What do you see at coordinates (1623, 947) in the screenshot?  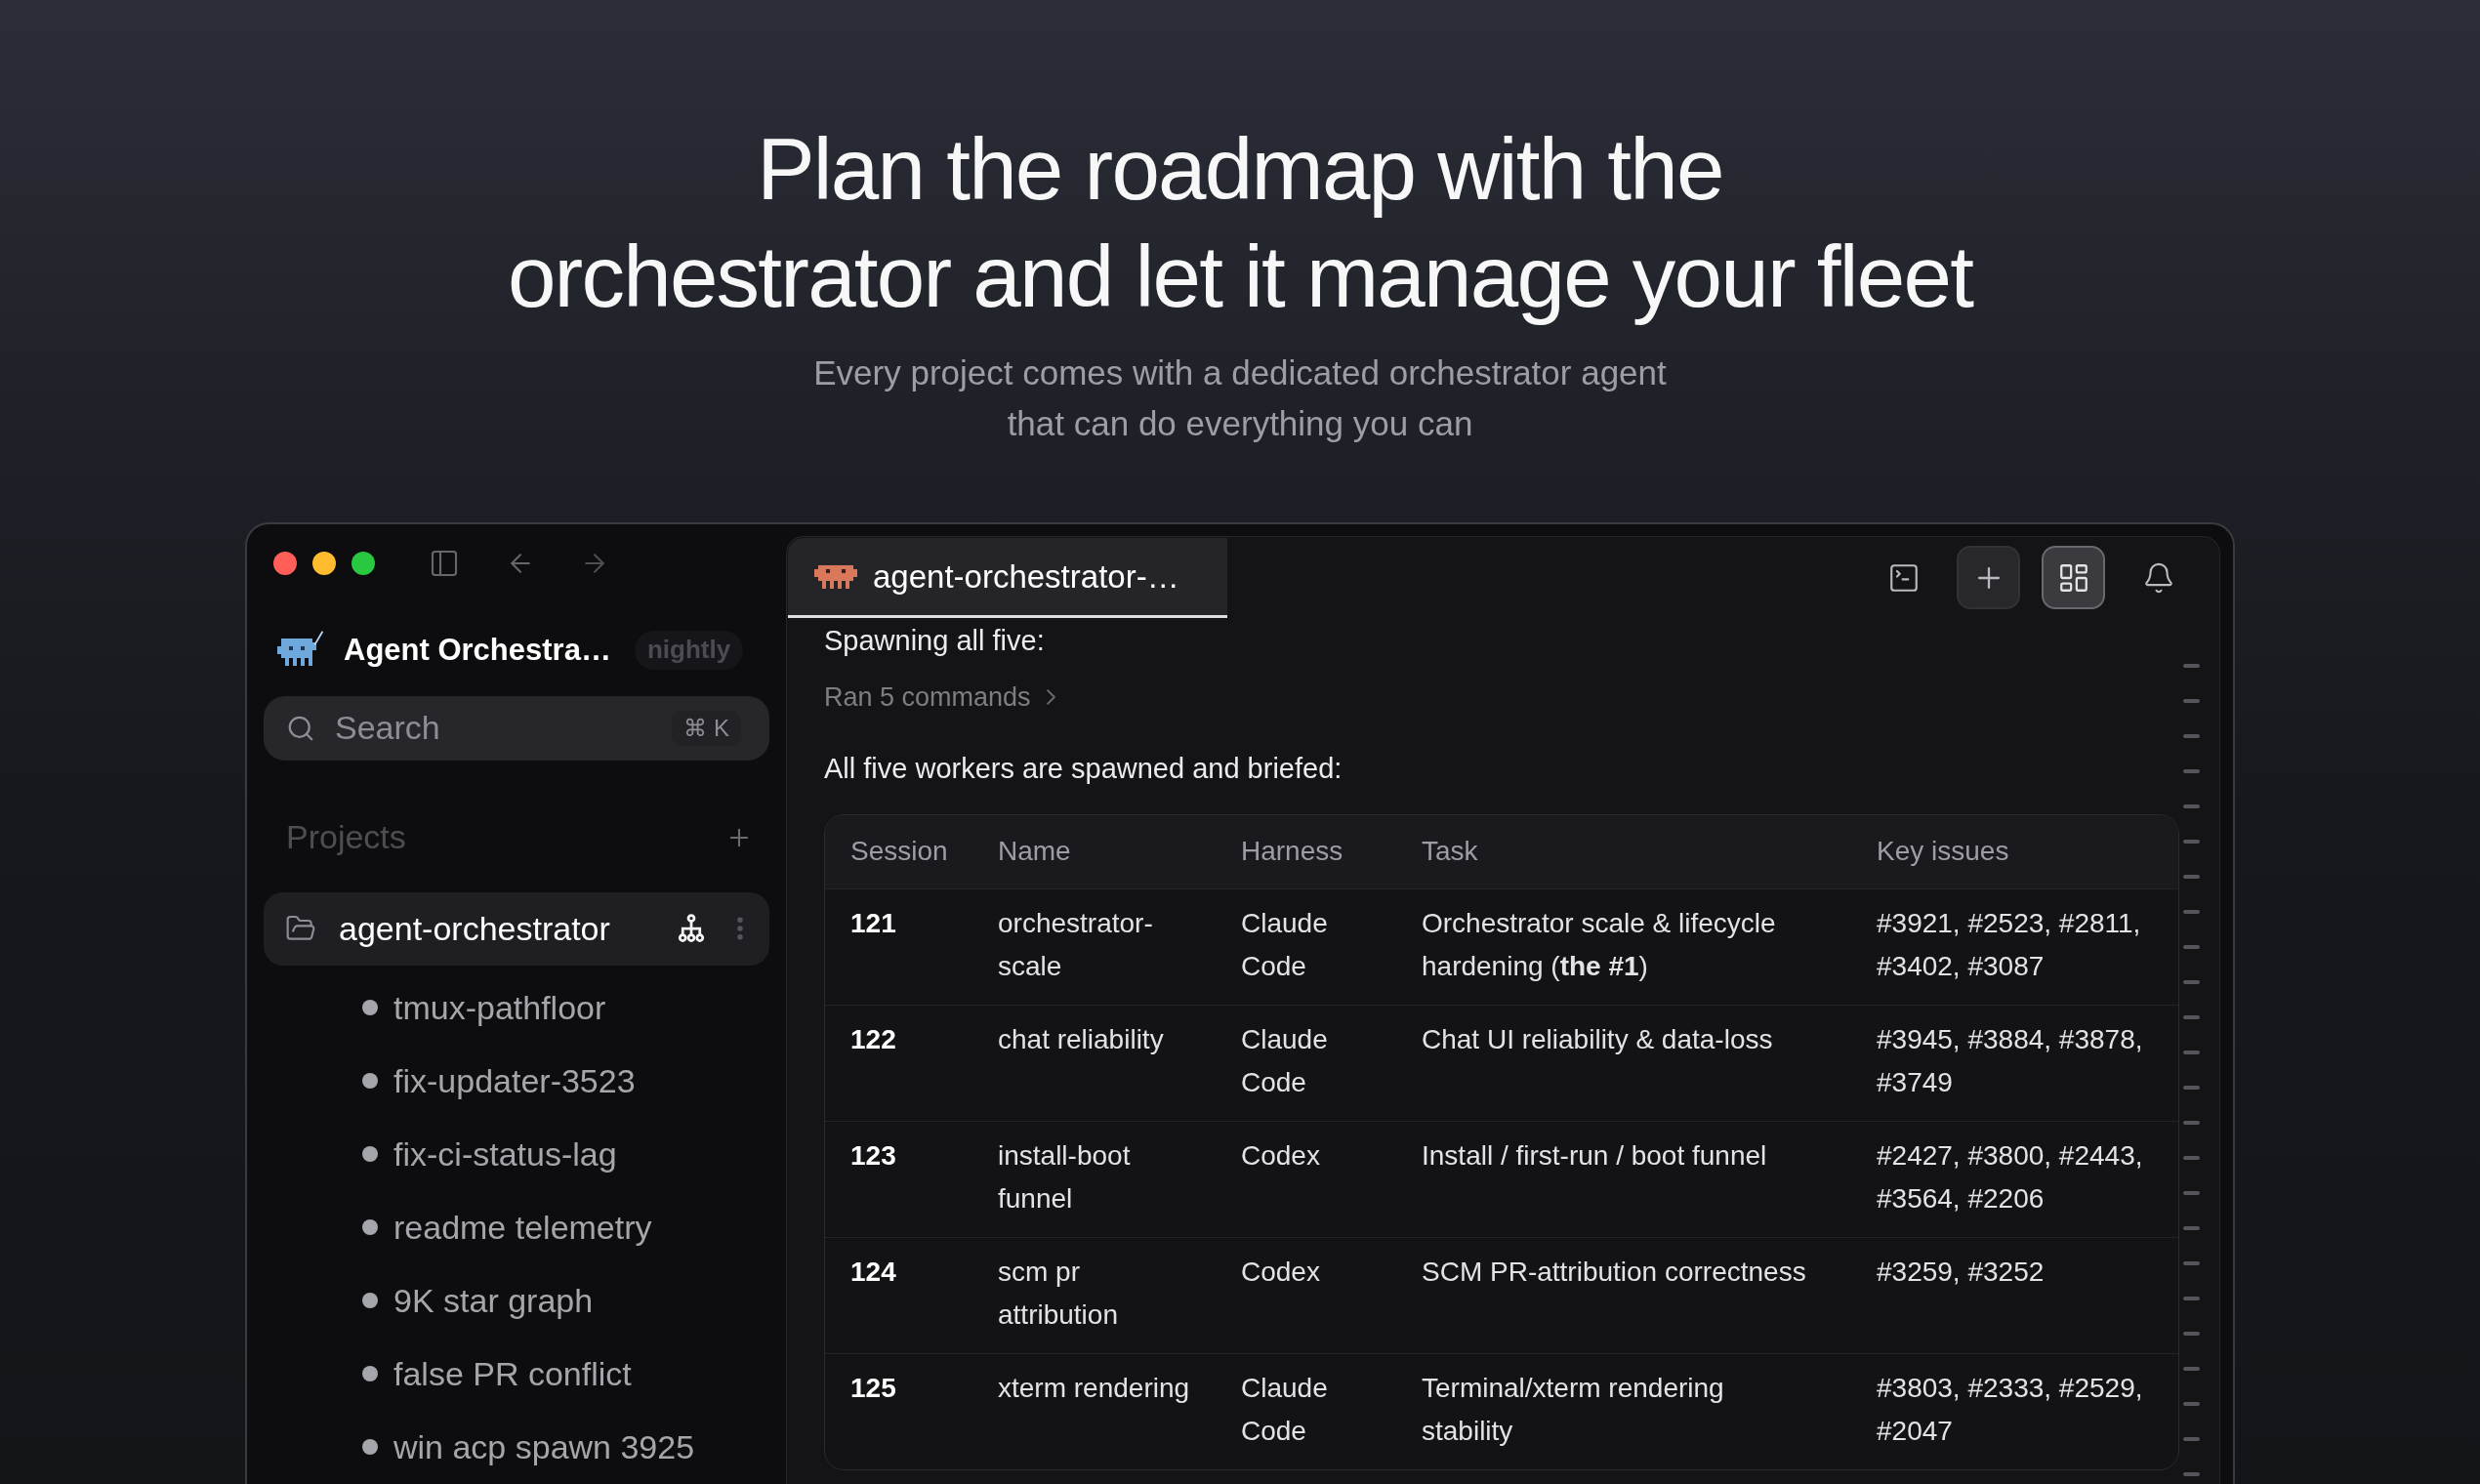 I see `table-cell: Orchestrator scale & lifecycle hardening (the #1)` at bounding box center [1623, 947].